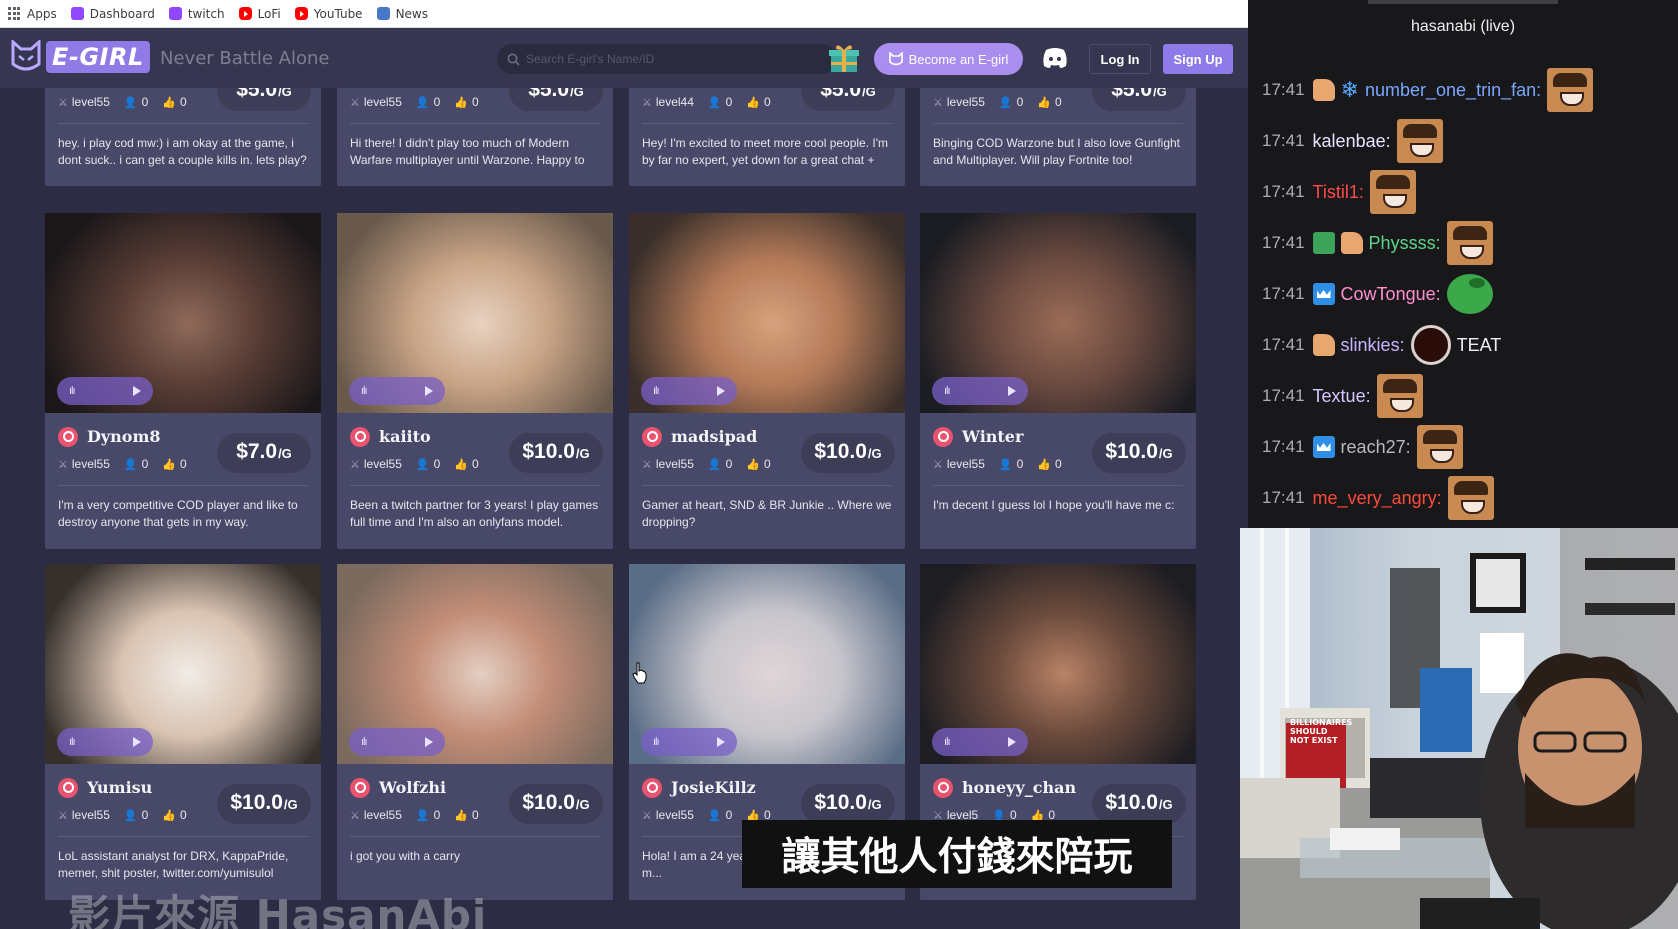  Describe the element at coordinates (706, 102) in the screenshot. I see `card-stats: ⚔ level44 👤 0 👍 0` at that location.